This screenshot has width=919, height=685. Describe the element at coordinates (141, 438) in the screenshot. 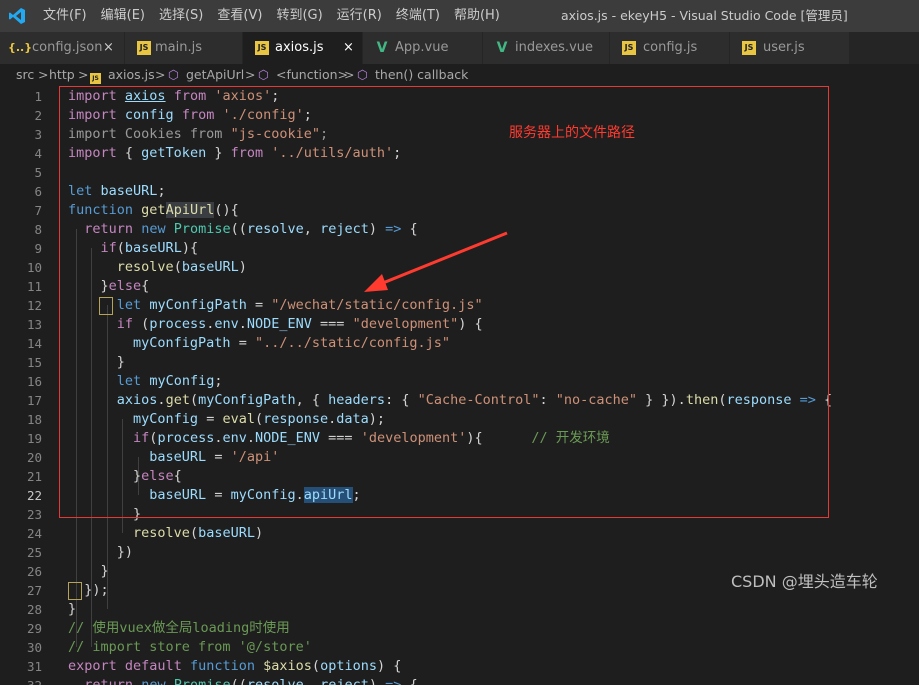

I see `code-token: if` at that location.